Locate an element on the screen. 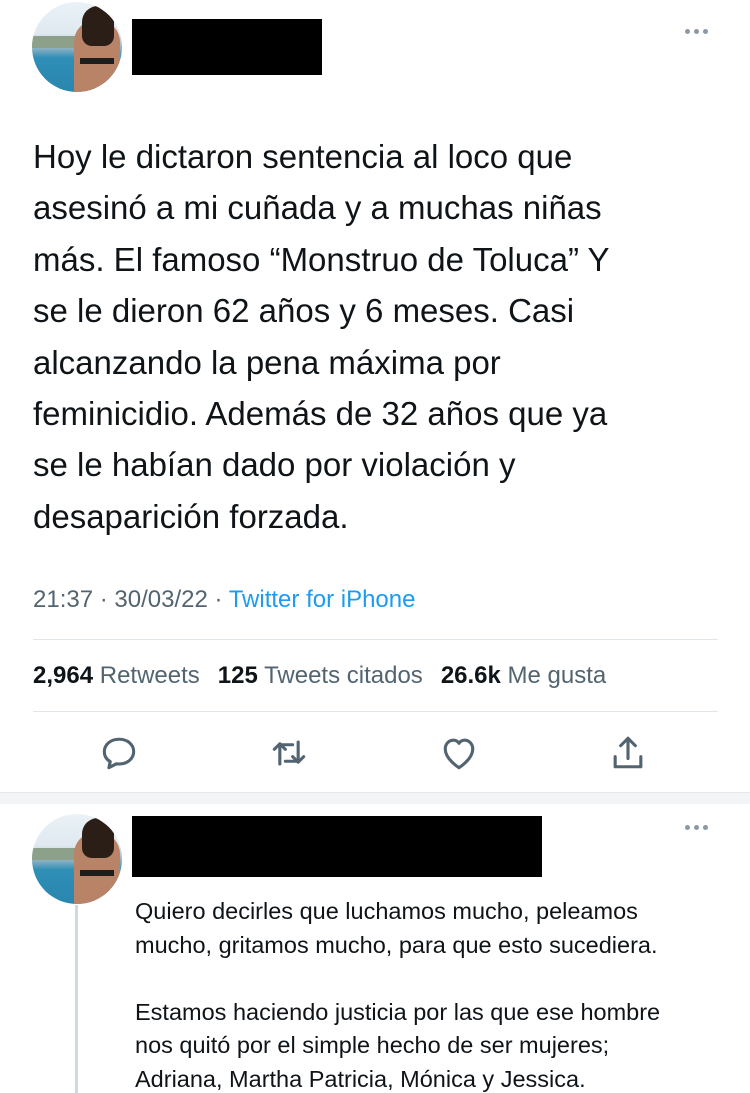  section-separator is located at coordinates (375, 798).